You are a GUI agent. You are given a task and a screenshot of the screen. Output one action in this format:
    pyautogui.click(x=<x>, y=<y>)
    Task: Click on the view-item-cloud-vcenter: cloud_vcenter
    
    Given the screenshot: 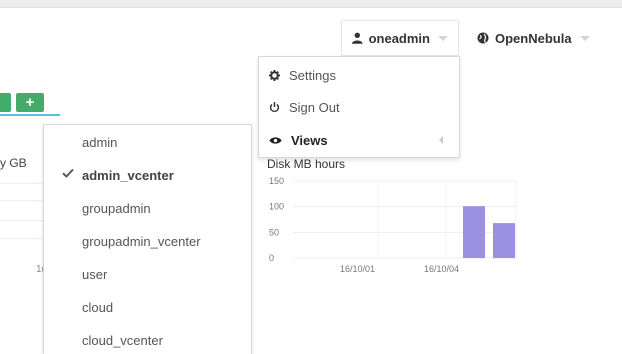 What is the action you would take?
    pyautogui.click(x=147, y=339)
    